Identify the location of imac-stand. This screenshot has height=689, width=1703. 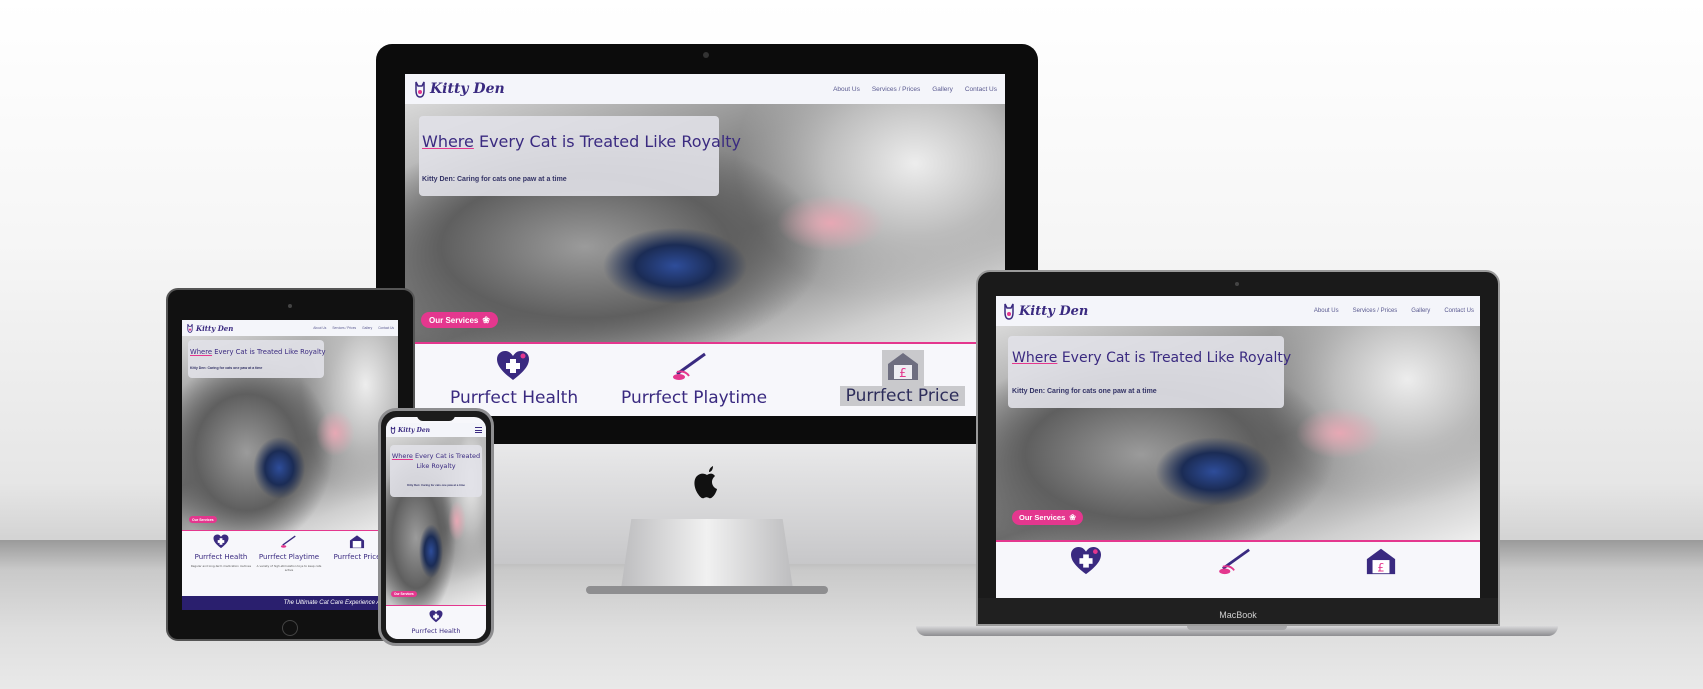
(707, 554).